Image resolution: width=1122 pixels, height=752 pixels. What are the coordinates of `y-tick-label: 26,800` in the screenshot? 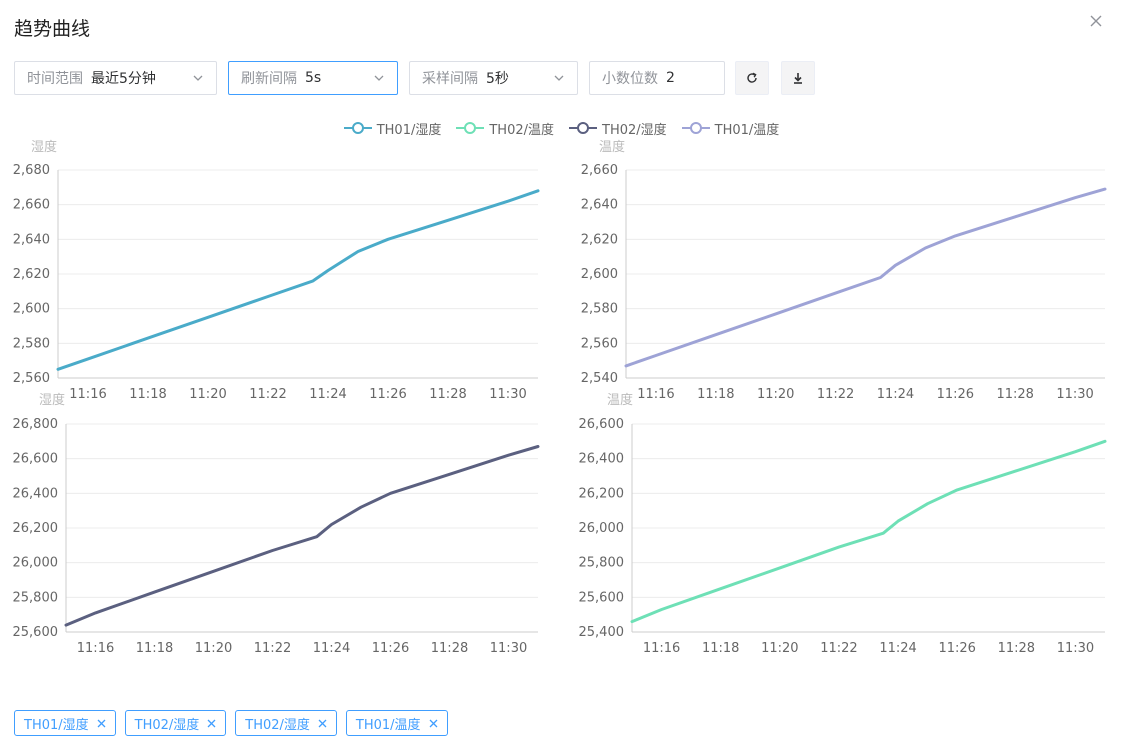 It's located at (36, 424).